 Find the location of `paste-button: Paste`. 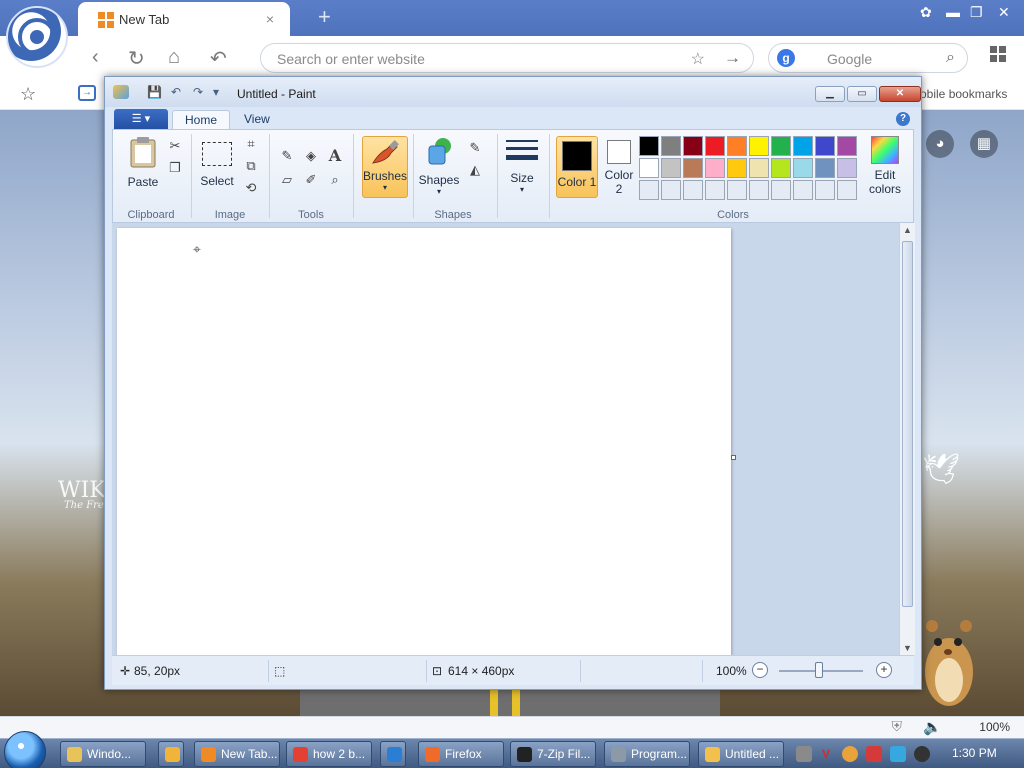

paste-button: Paste is located at coordinates (143, 162).